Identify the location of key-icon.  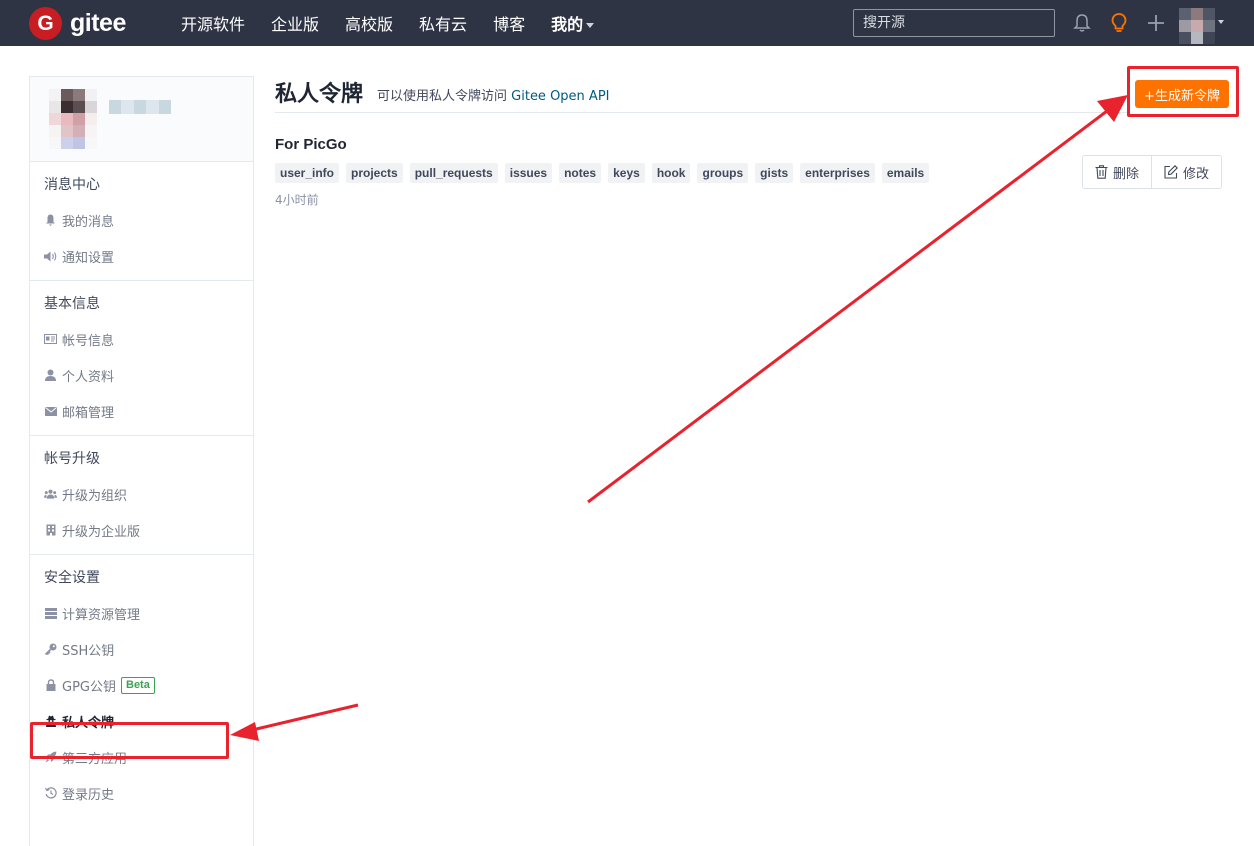
(50, 649).